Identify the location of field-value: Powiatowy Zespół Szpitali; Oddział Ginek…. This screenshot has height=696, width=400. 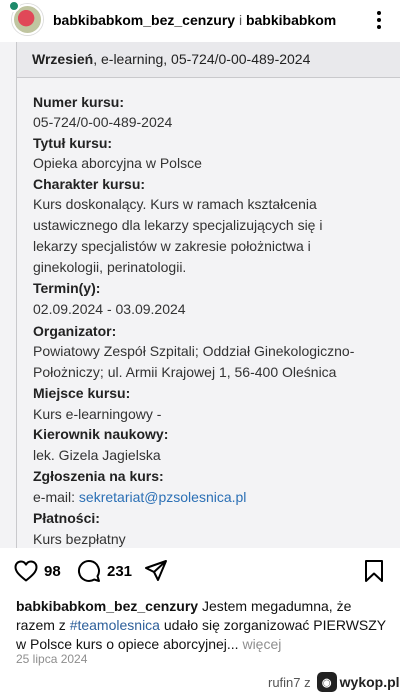
(194, 351).